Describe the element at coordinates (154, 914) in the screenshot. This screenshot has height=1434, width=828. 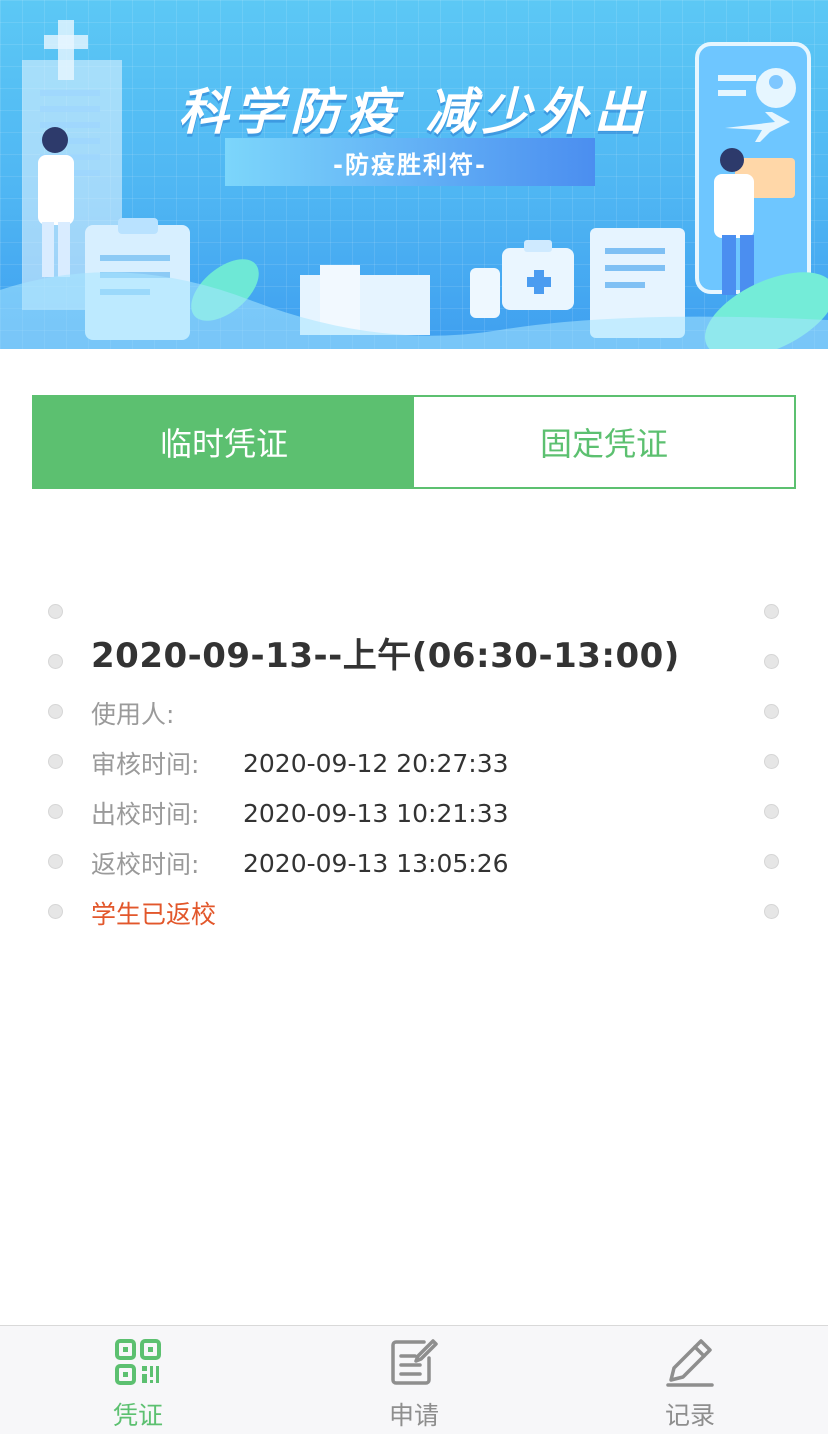
I see `pass-status: 学生已返校` at that location.